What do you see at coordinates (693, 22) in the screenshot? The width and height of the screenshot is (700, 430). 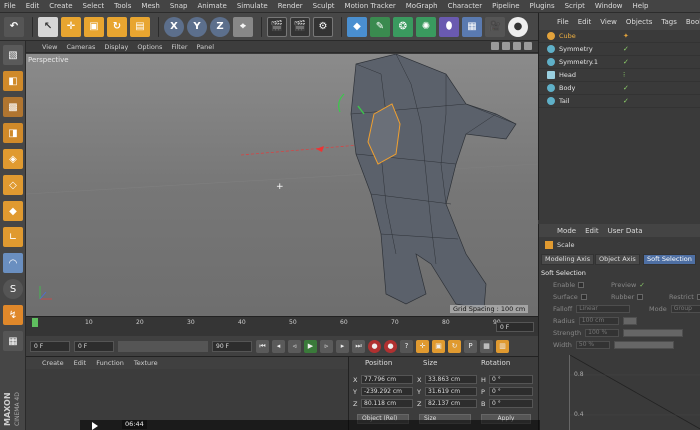 I see `object-menu-bookm: Bookm` at bounding box center [693, 22].